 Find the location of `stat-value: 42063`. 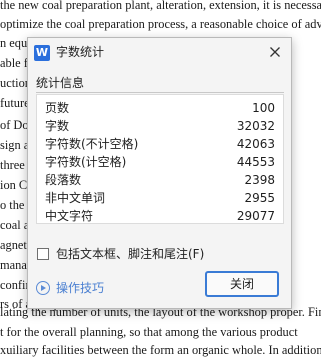

stat-value: 42063 is located at coordinates (255, 144).